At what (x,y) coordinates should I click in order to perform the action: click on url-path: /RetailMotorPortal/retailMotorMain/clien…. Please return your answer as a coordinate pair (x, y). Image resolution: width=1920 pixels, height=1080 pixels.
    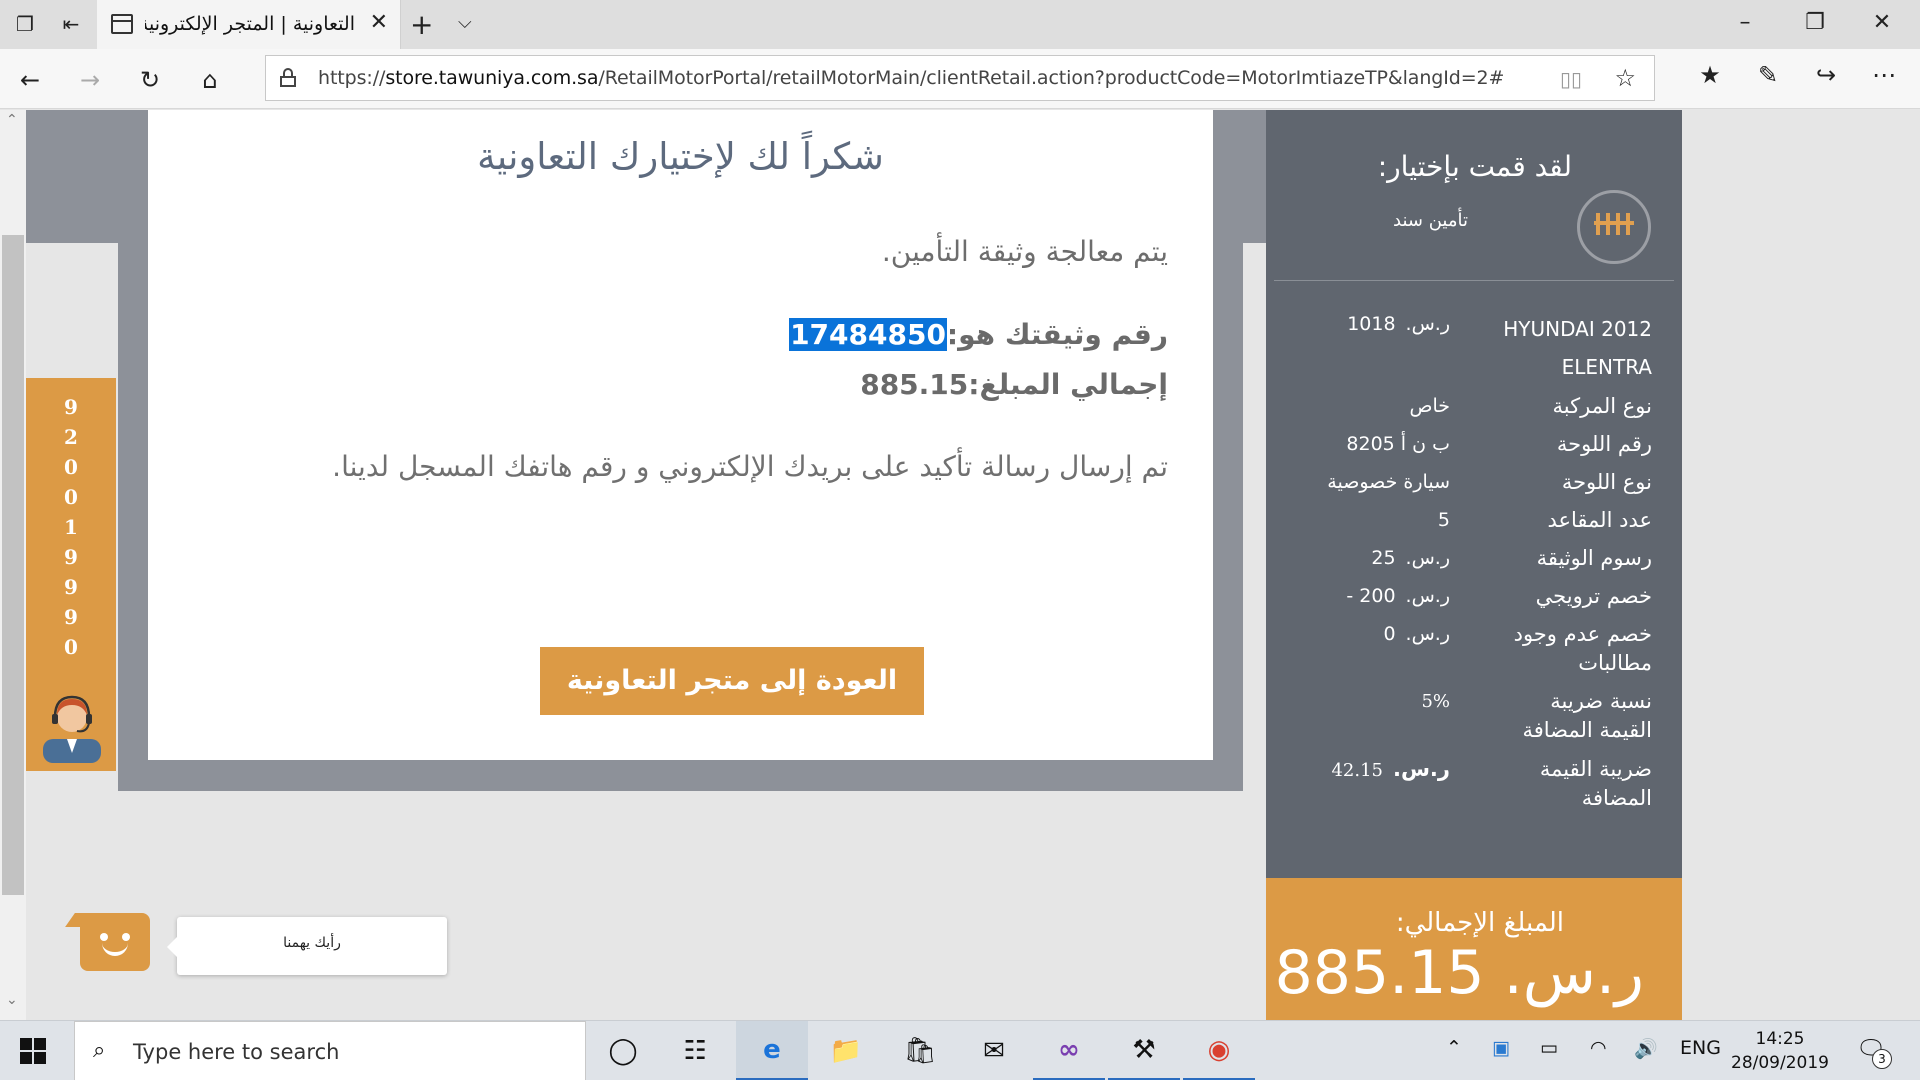
    Looking at the image, I should click on (1051, 78).